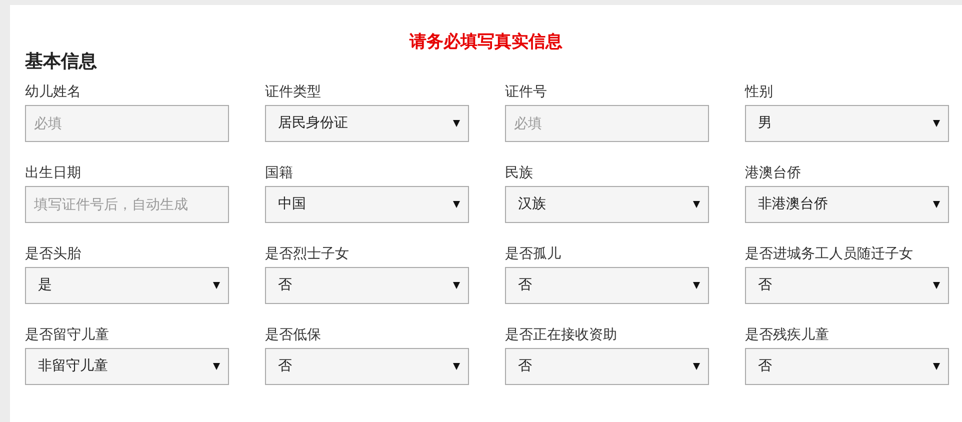 The height and width of the screenshot is (422, 962). What do you see at coordinates (829, 254) in the screenshot?
I see `field-label: 是否进城务工人员随迁子女` at bounding box center [829, 254].